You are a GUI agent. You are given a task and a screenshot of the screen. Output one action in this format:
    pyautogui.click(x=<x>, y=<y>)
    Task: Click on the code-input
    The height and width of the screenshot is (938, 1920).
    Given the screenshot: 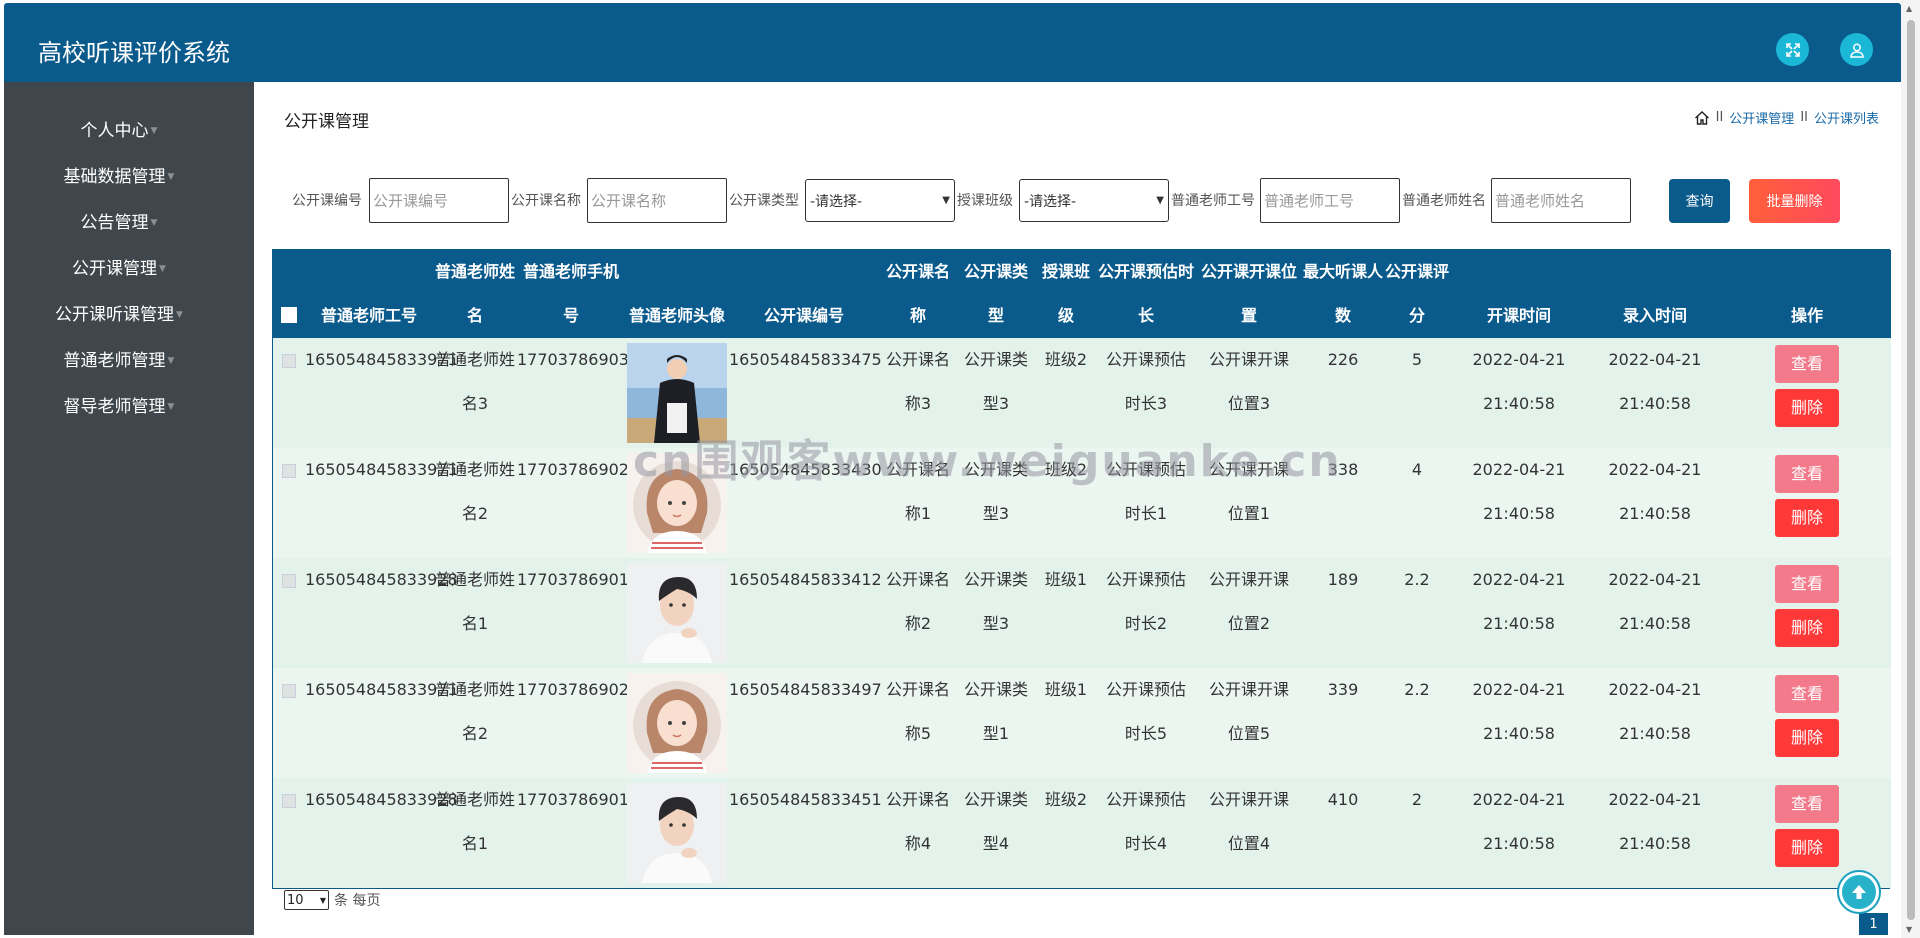 What is the action you would take?
    pyautogui.click(x=439, y=200)
    